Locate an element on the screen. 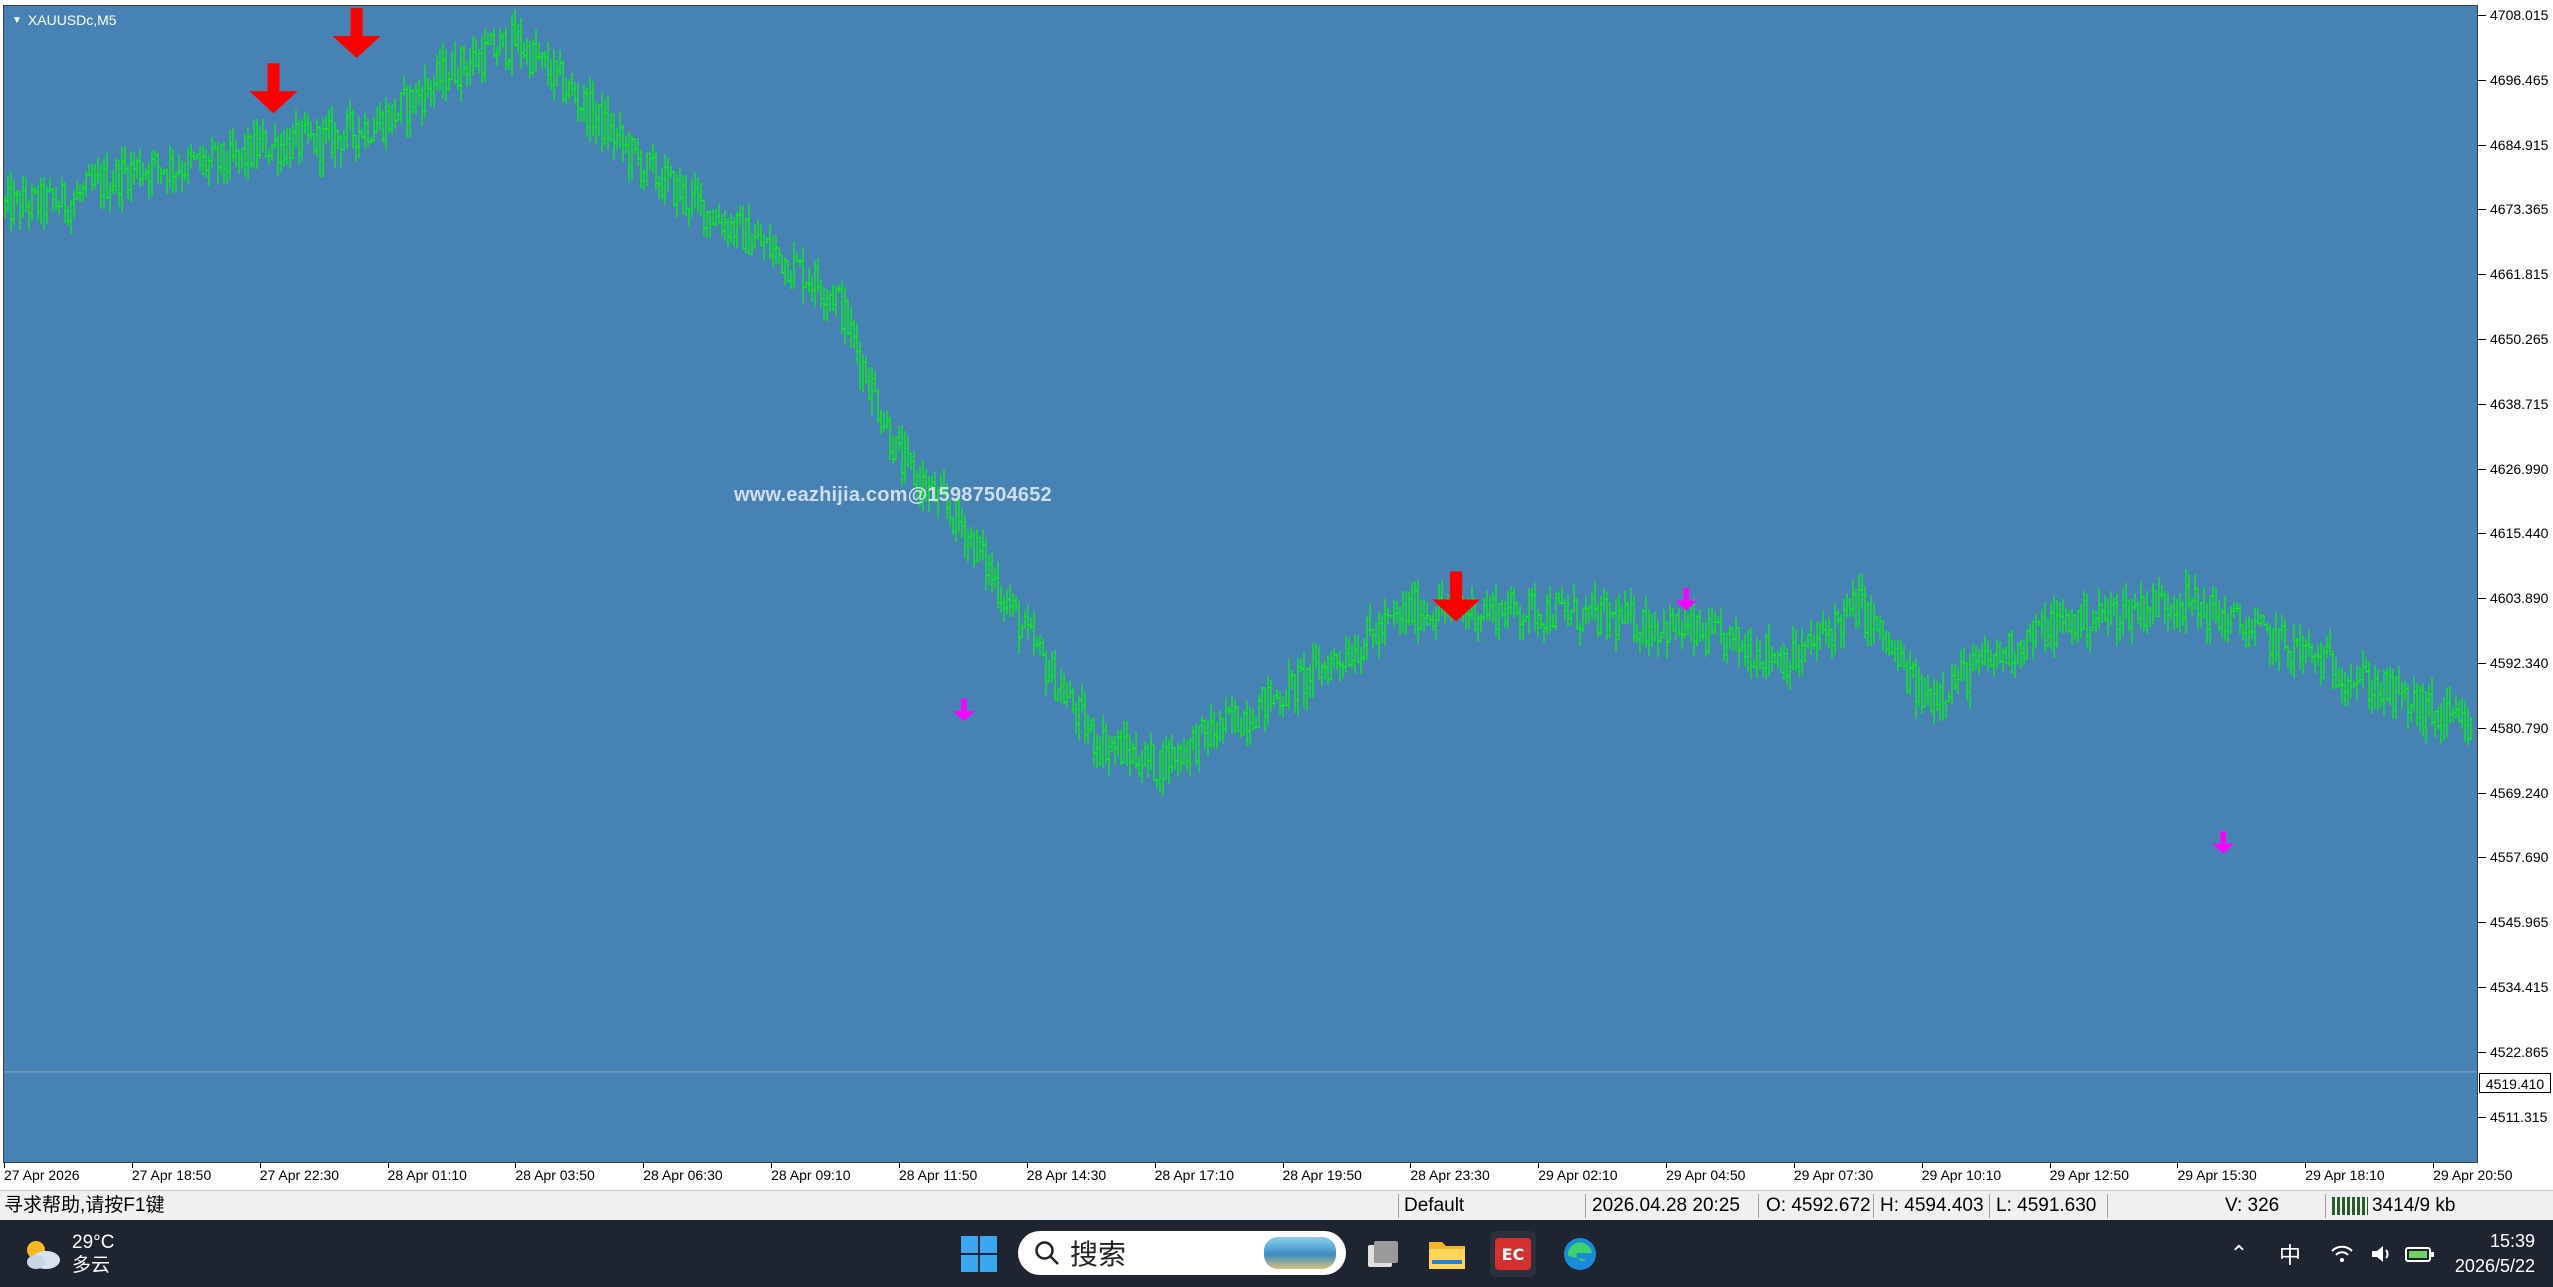 This screenshot has width=2553, height=1287. network-button is located at coordinates (2342, 1253).